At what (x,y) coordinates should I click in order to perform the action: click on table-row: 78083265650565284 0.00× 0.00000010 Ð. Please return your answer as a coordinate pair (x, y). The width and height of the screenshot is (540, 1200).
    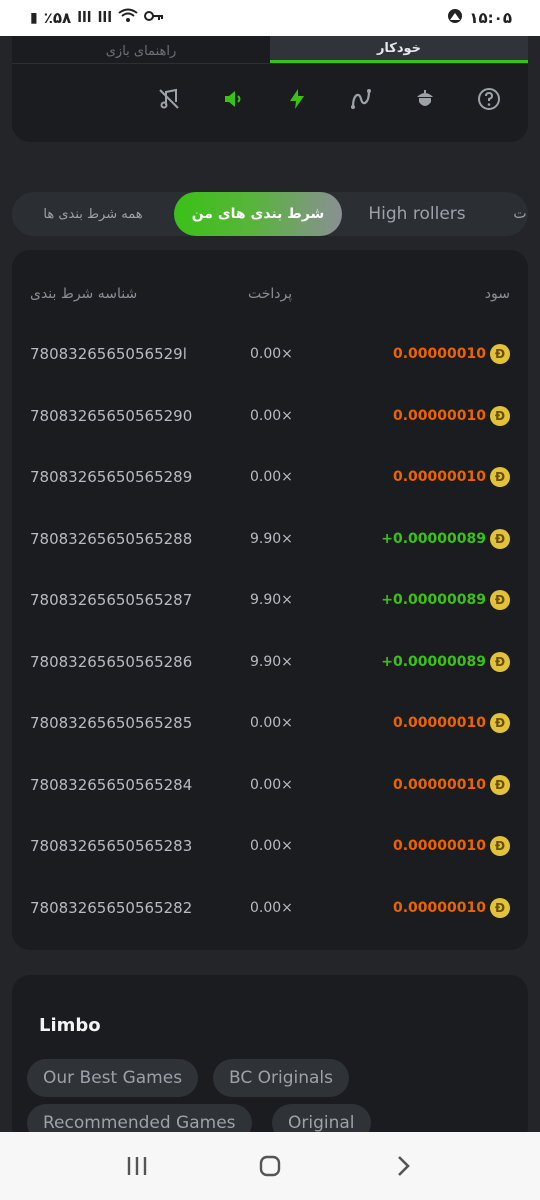
    Looking at the image, I should click on (270, 785).